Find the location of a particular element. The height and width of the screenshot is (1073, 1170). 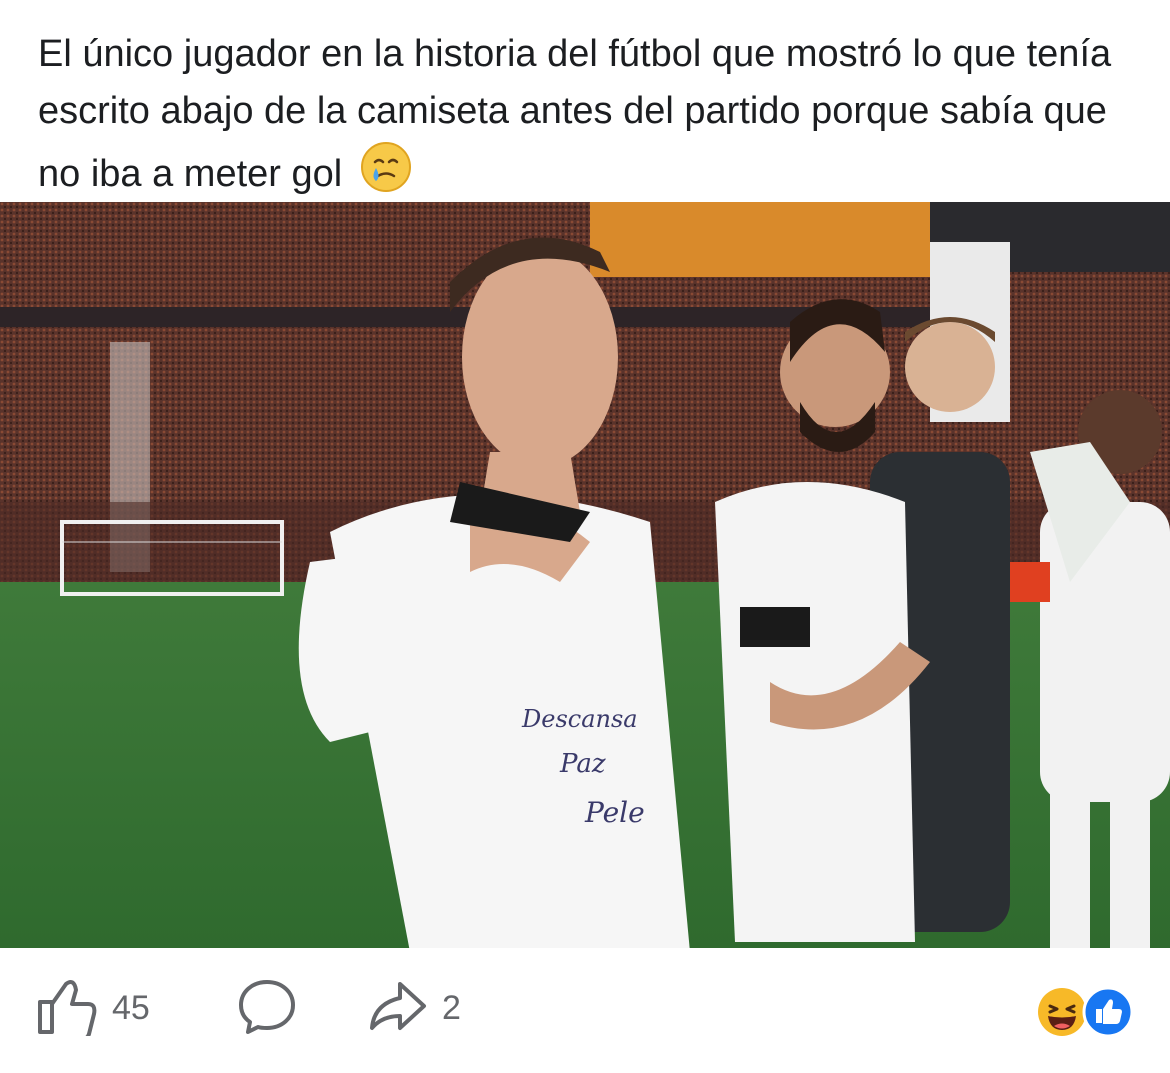

comment-bubble-icon is located at coordinates (267, 1008).